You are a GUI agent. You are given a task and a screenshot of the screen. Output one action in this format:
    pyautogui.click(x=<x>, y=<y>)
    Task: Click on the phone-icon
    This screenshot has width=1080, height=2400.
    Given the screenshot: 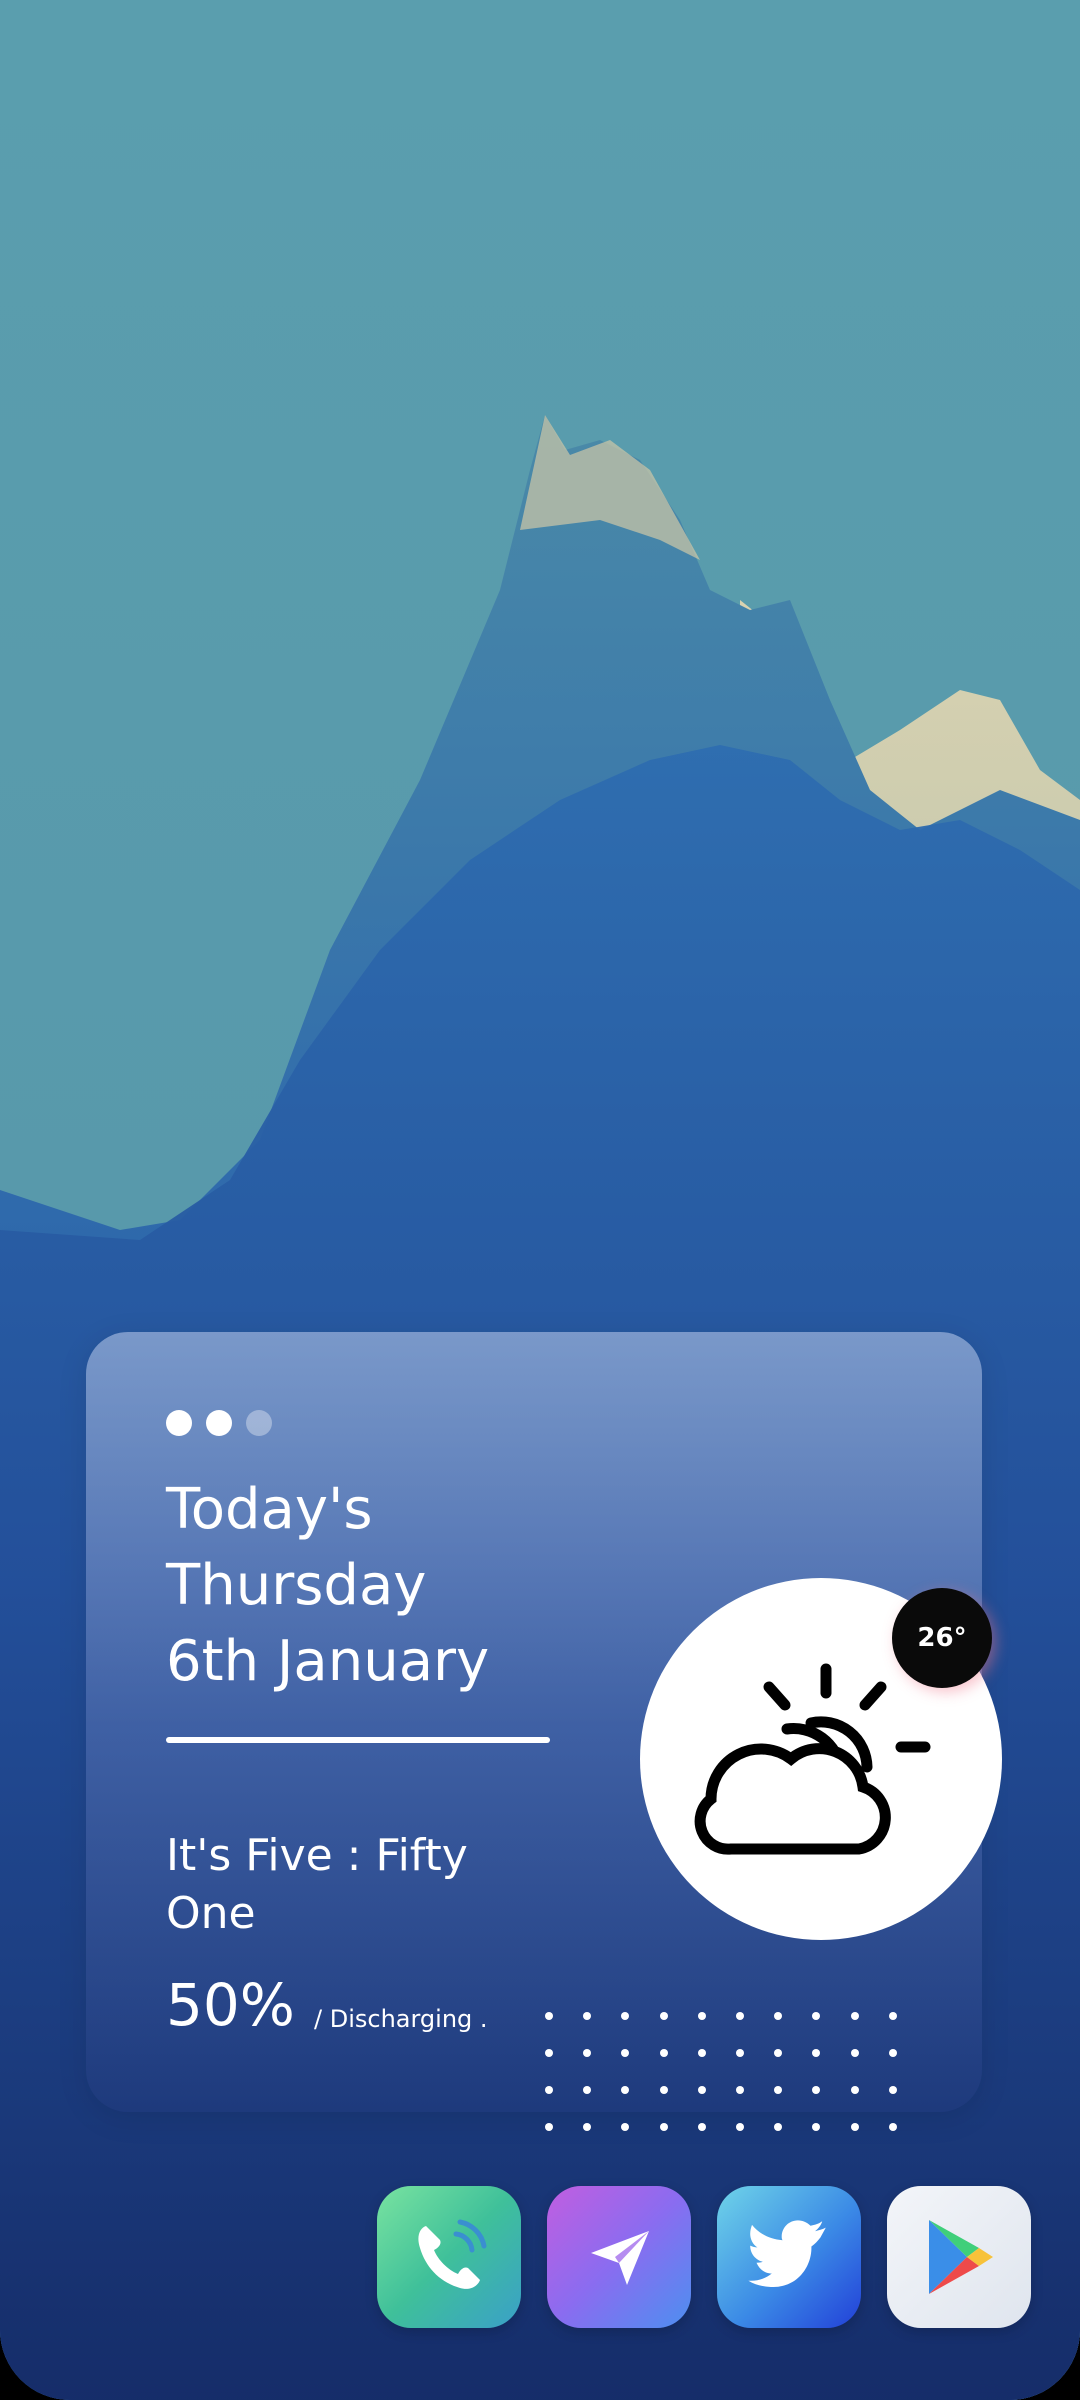 What is the action you would take?
    pyautogui.click(x=452, y=2254)
    